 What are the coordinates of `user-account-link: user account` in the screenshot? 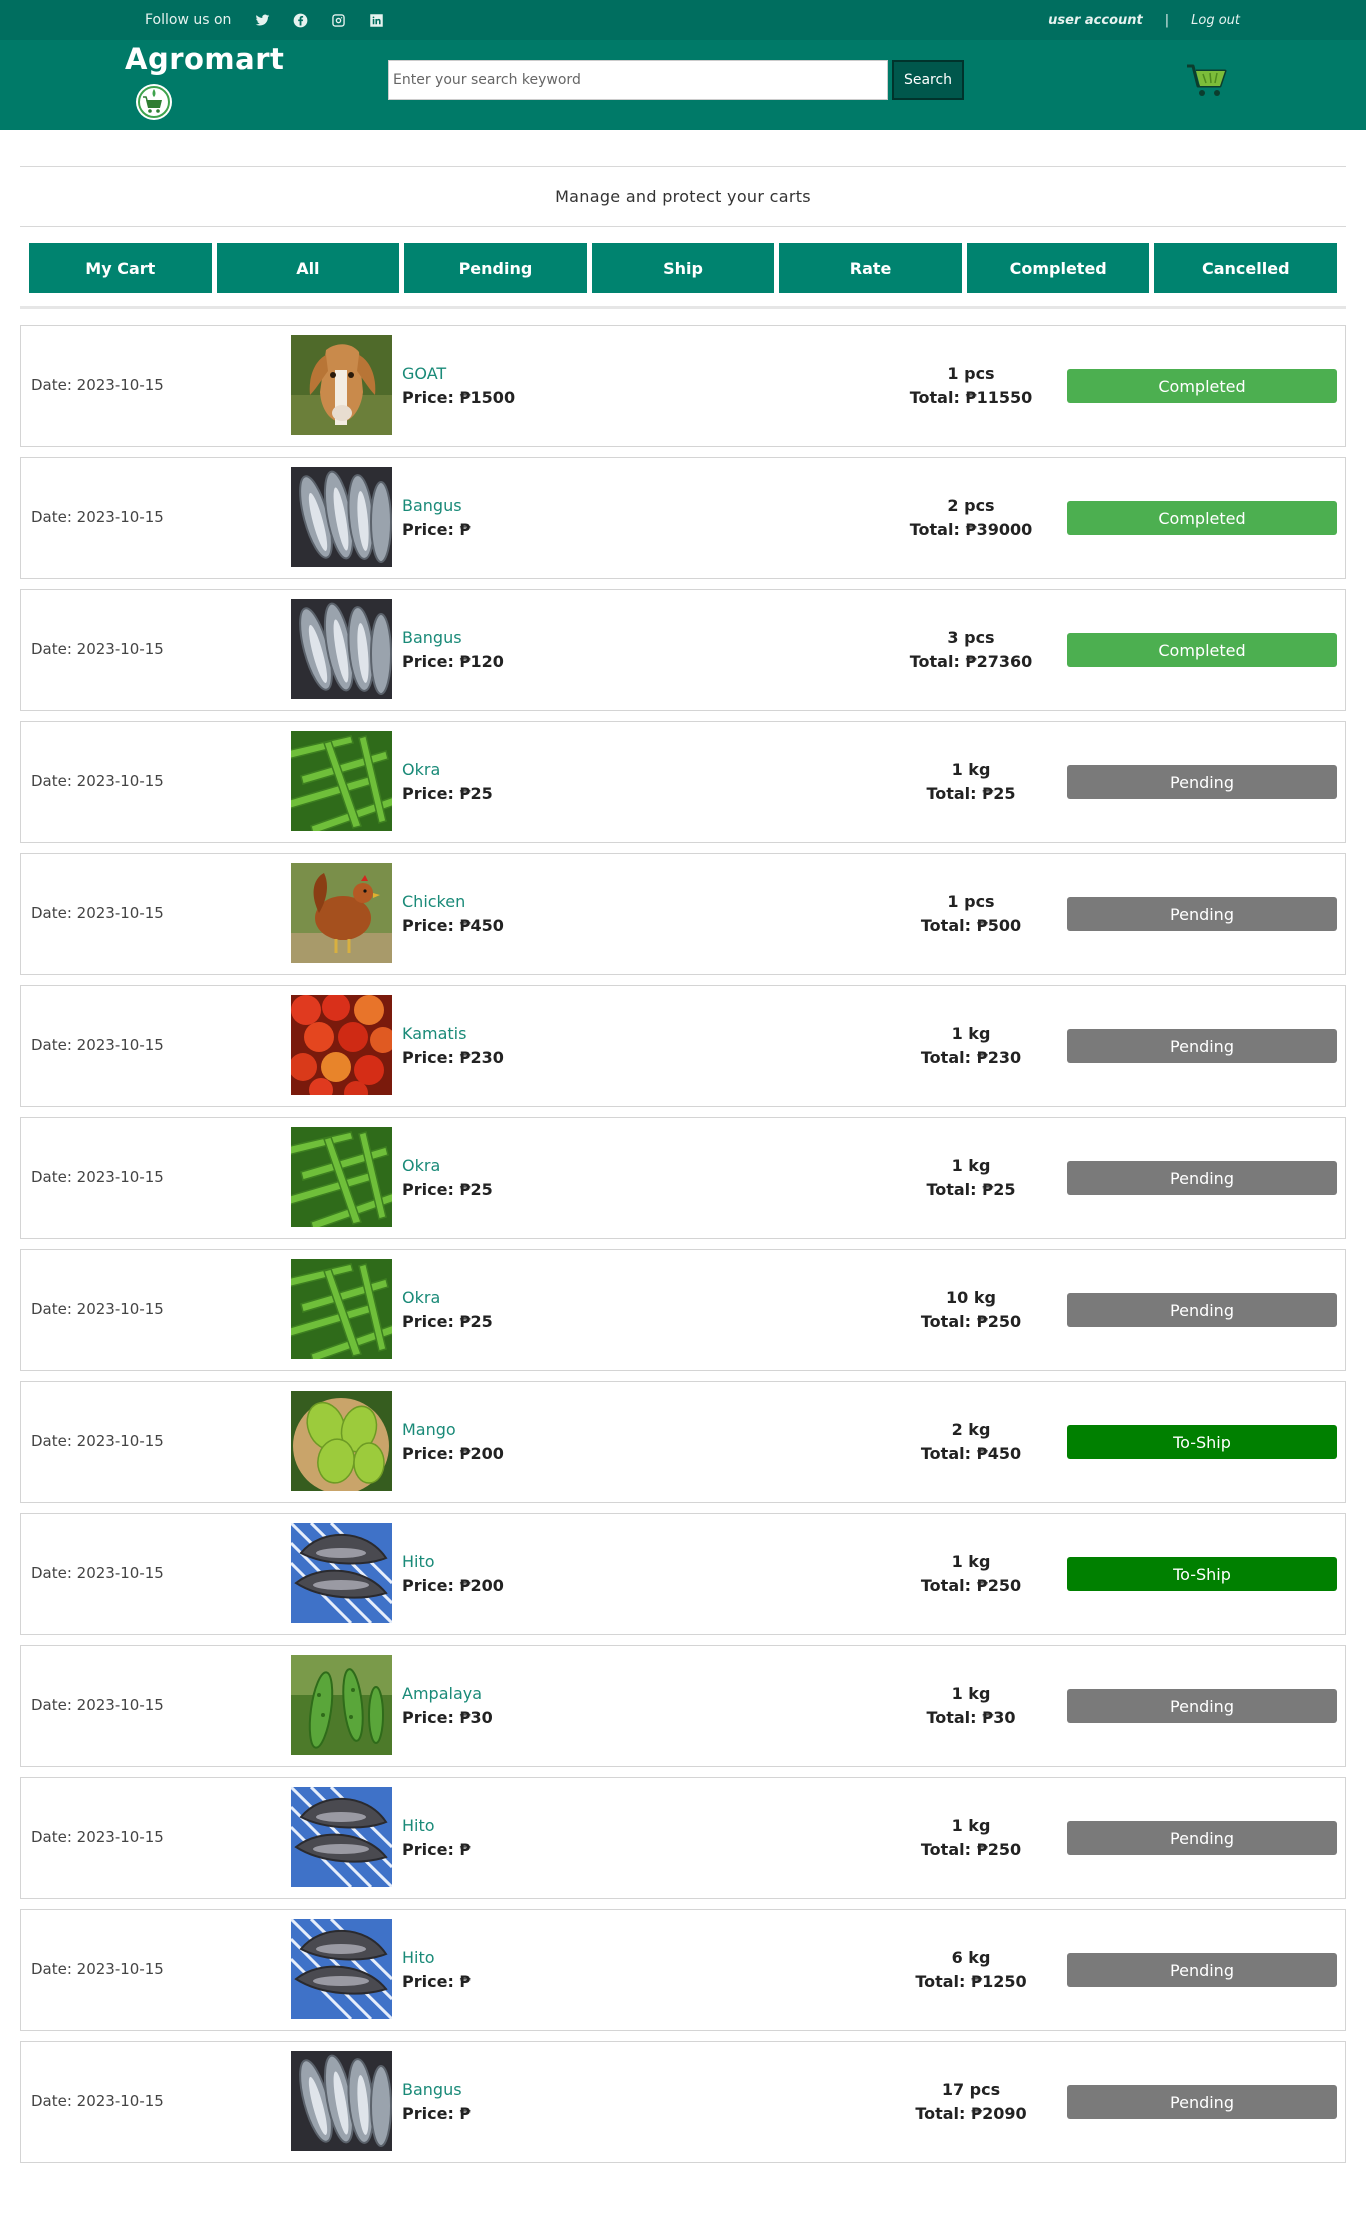 It's located at (1095, 20).